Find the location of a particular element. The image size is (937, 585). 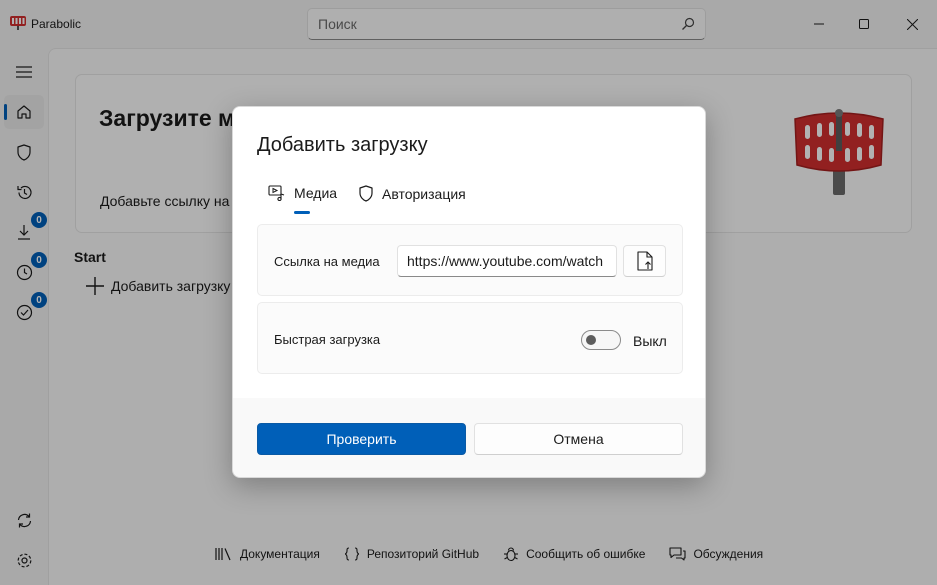

select-file-button is located at coordinates (644, 261).